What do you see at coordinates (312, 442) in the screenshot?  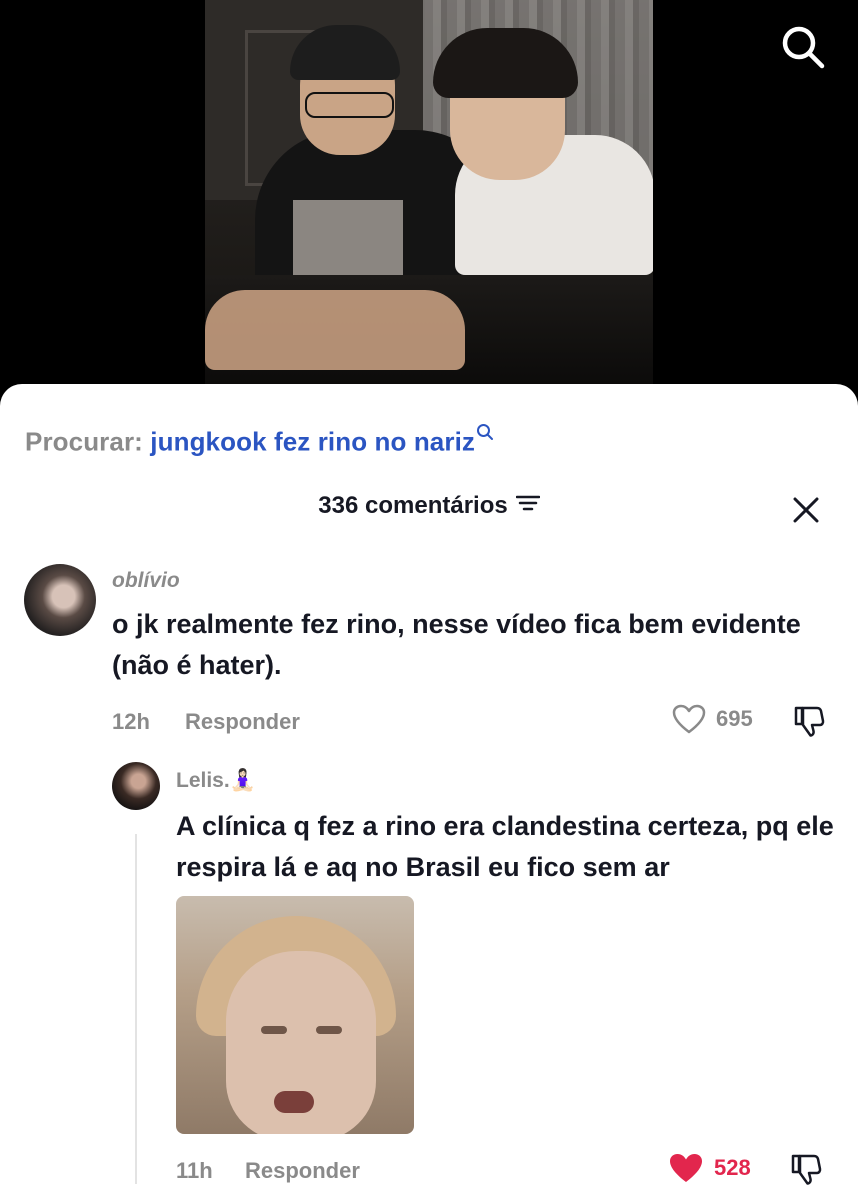 I see `search-suggestion-query: jungkook fez rino no nariz` at bounding box center [312, 442].